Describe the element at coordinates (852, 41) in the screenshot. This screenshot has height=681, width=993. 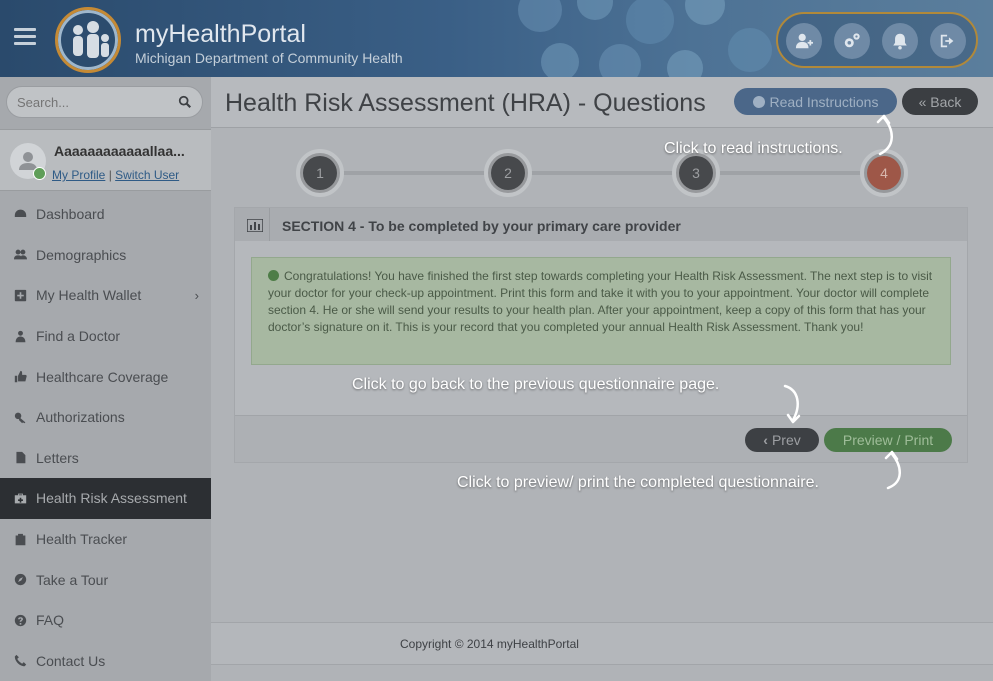
I see `settings-icon` at that location.